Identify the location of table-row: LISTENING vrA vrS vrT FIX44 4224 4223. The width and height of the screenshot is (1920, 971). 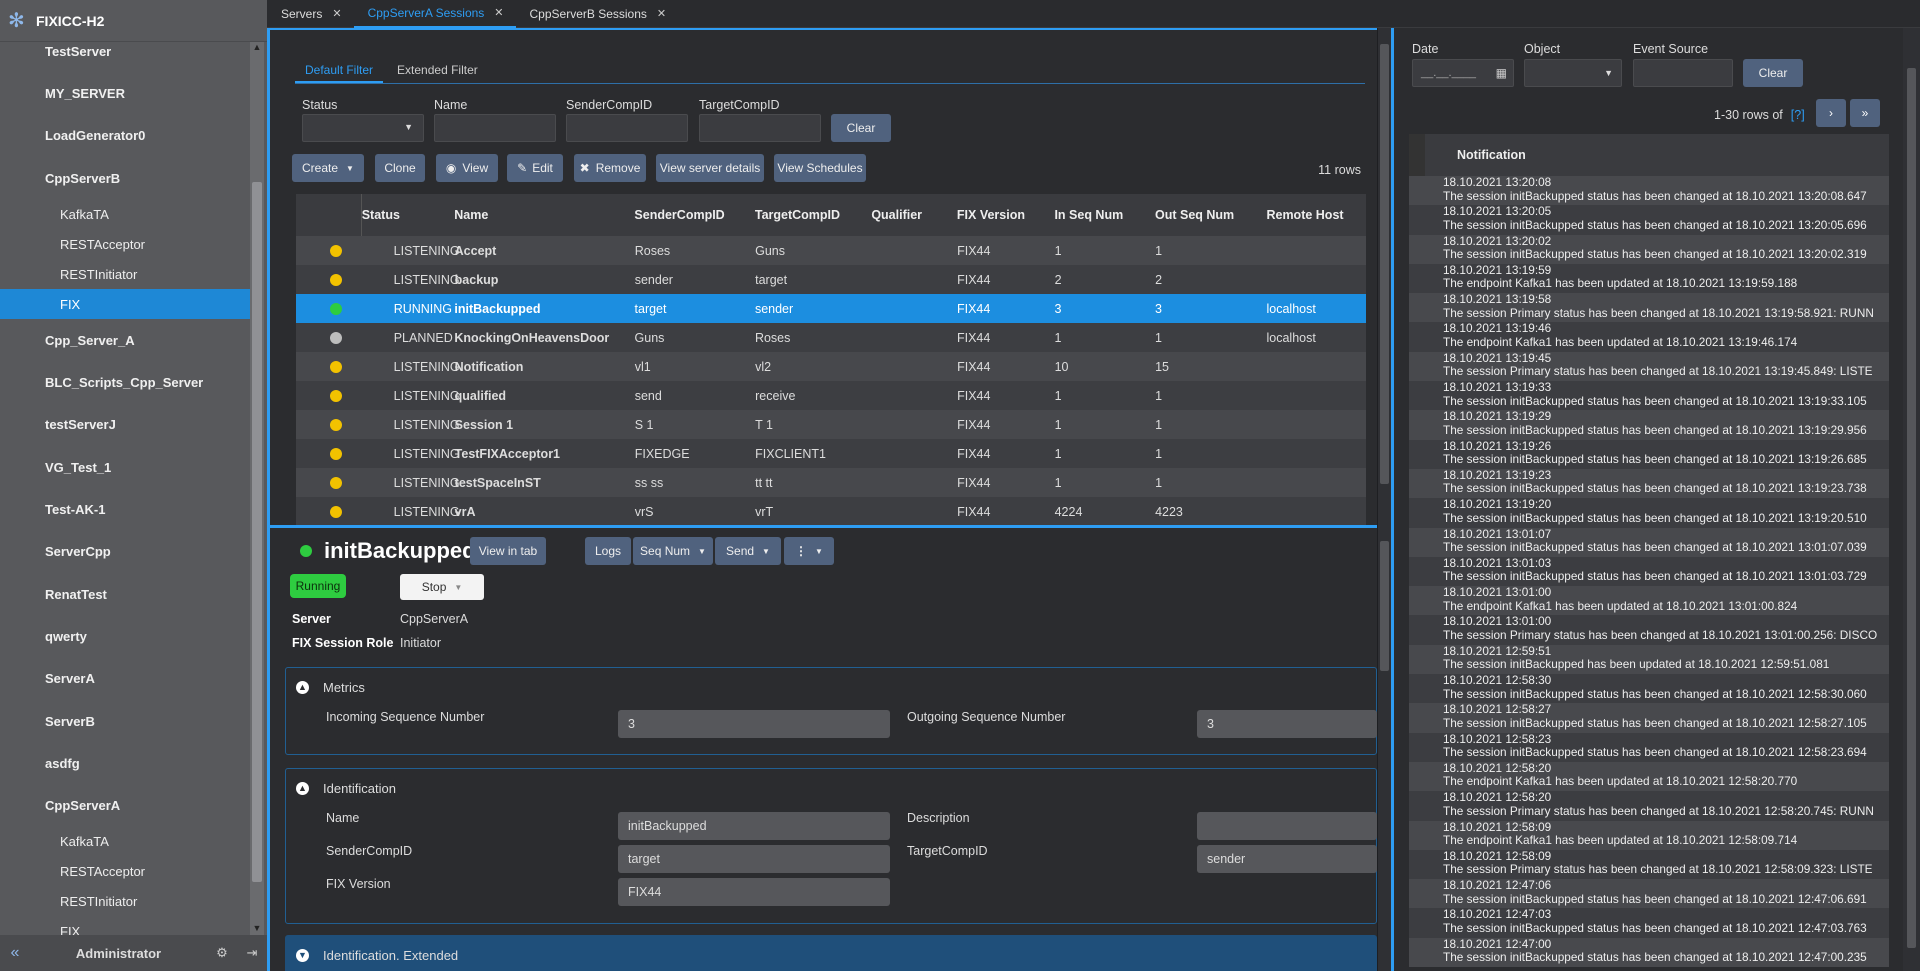
(831, 511).